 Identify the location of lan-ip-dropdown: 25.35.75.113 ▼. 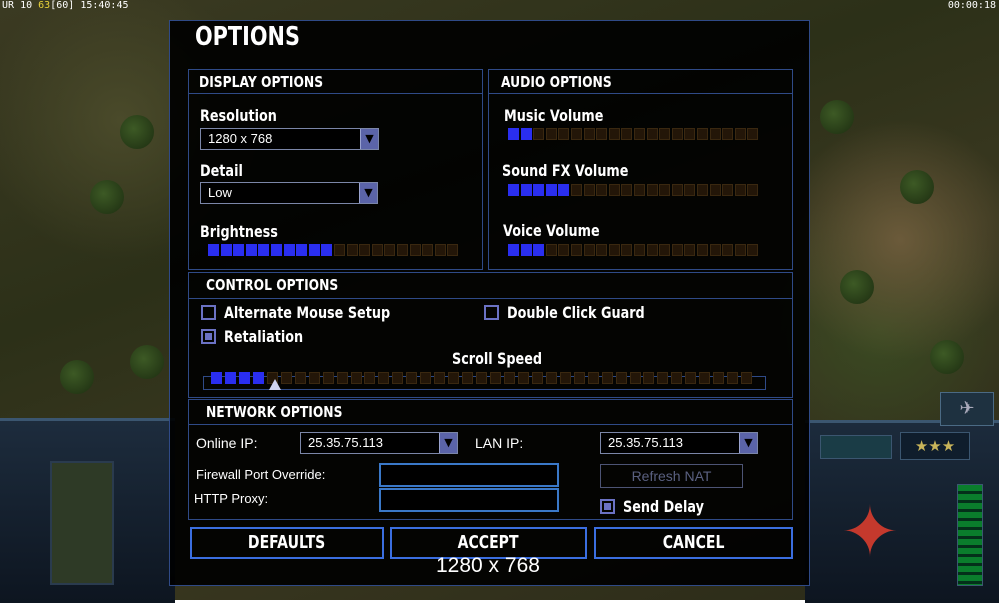
(679, 443).